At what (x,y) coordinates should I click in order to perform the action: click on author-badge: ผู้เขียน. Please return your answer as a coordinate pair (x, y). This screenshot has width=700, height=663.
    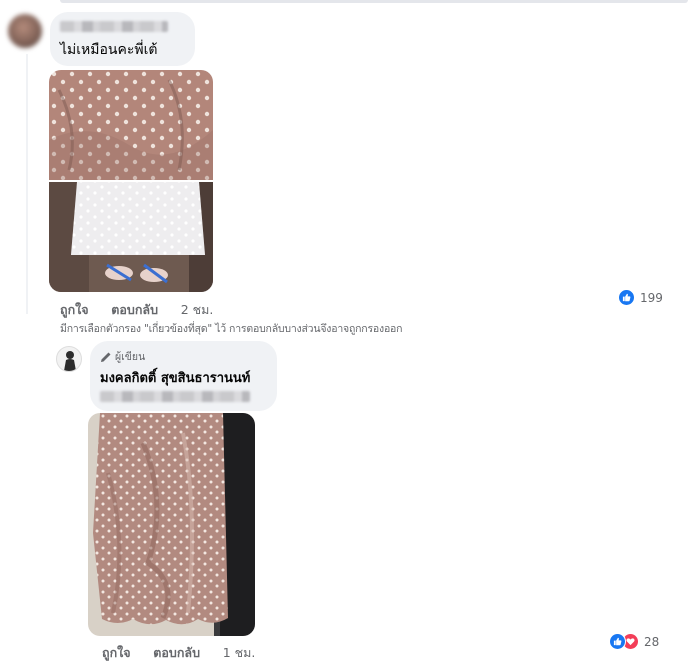
    Looking at the image, I should click on (122, 356).